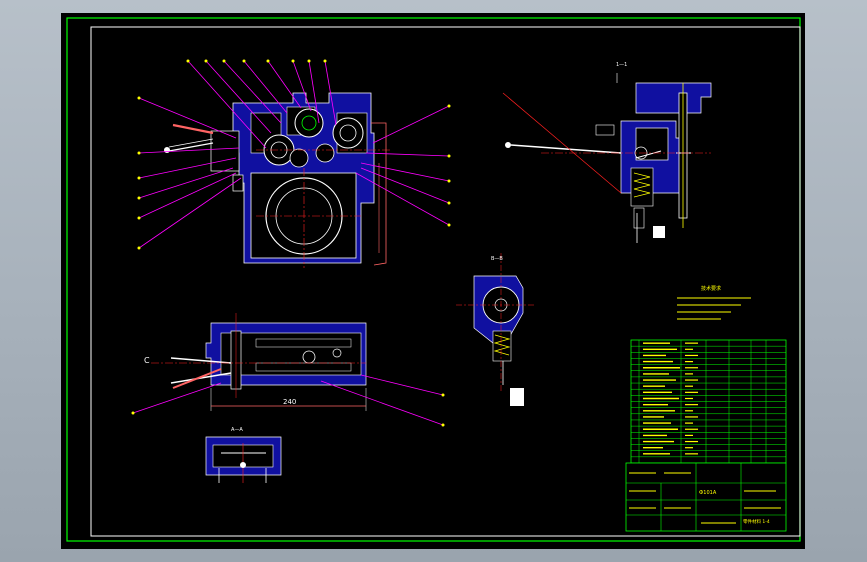 The image size is (867, 562). I want to click on svg-text: B—B, so click(497, 259).